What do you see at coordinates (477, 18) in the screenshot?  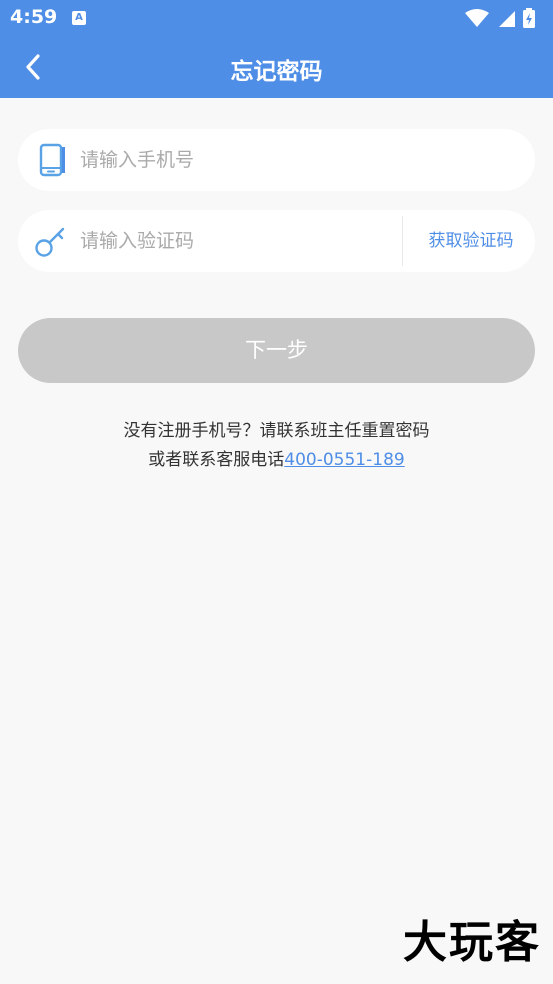 I see `wifi-icon` at bounding box center [477, 18].